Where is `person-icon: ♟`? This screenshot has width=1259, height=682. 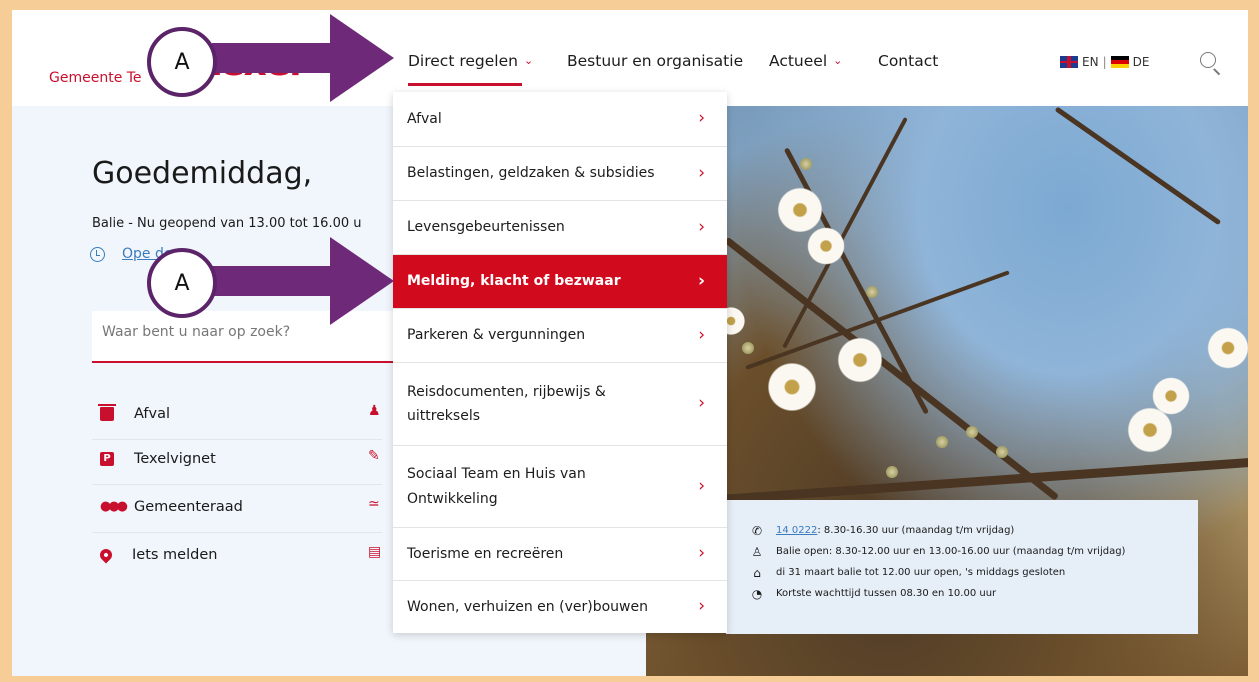 person-icon: ♟ is located at coordinates (374, 411).